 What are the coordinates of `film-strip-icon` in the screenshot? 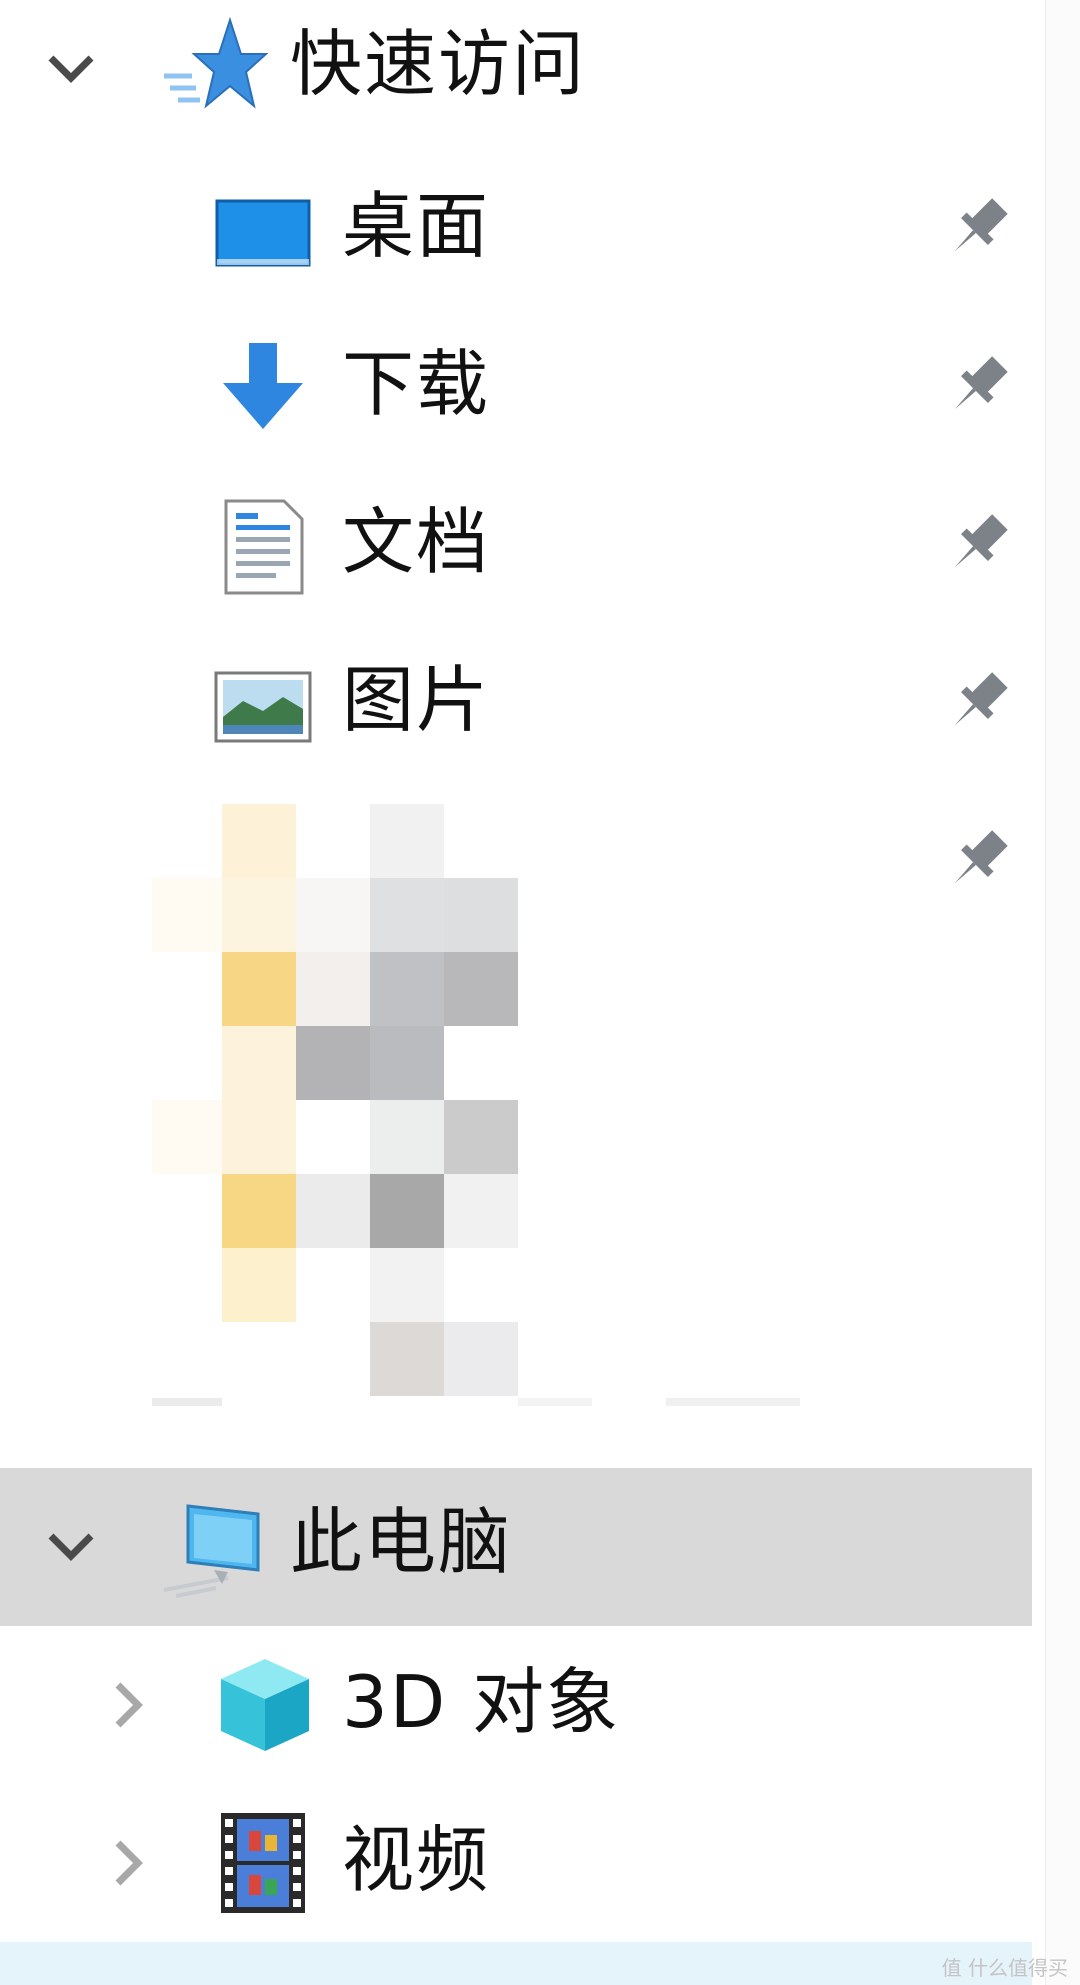 It's located at (263, 1863).